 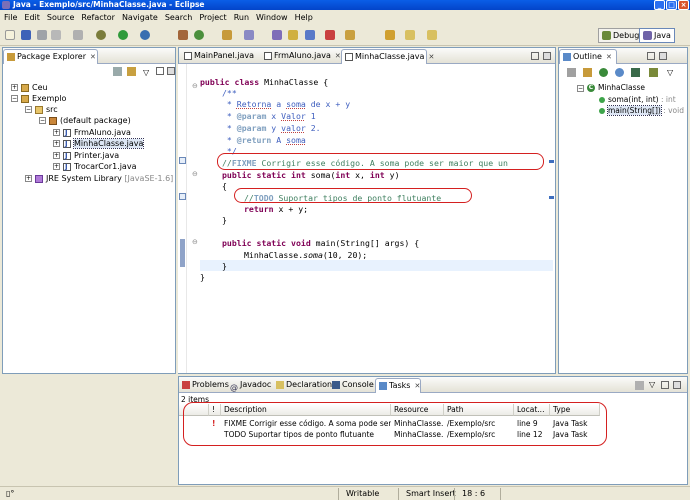 I want to click on tab-declaration: Declaration, so click(x=302, y=385).